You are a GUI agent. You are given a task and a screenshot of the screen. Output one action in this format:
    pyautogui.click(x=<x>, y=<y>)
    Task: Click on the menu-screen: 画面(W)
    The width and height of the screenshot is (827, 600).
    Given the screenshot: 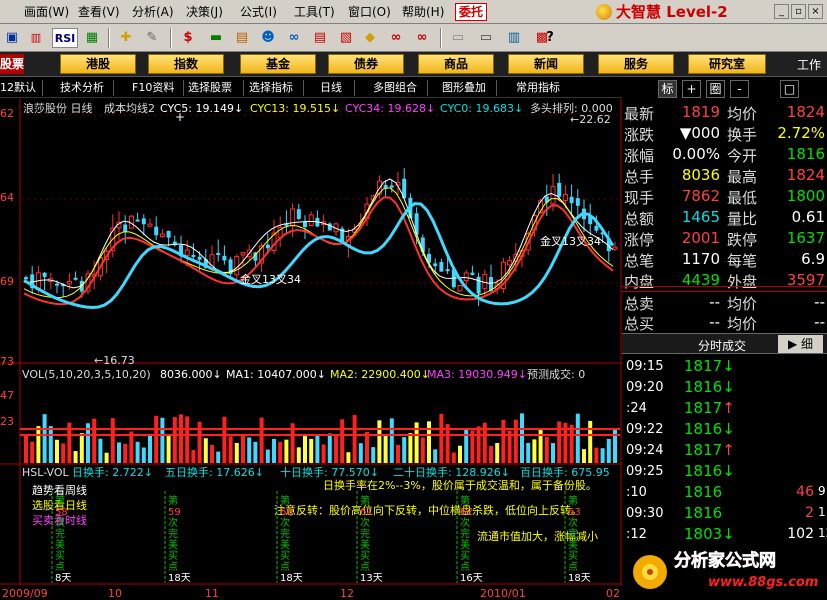 What is the action you would take?
    pyautogui.click(x=46, y=12)
    